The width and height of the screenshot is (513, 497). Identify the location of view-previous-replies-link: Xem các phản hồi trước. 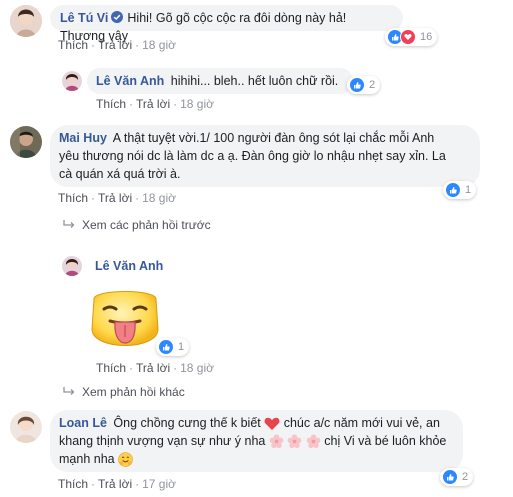
(136, 225).